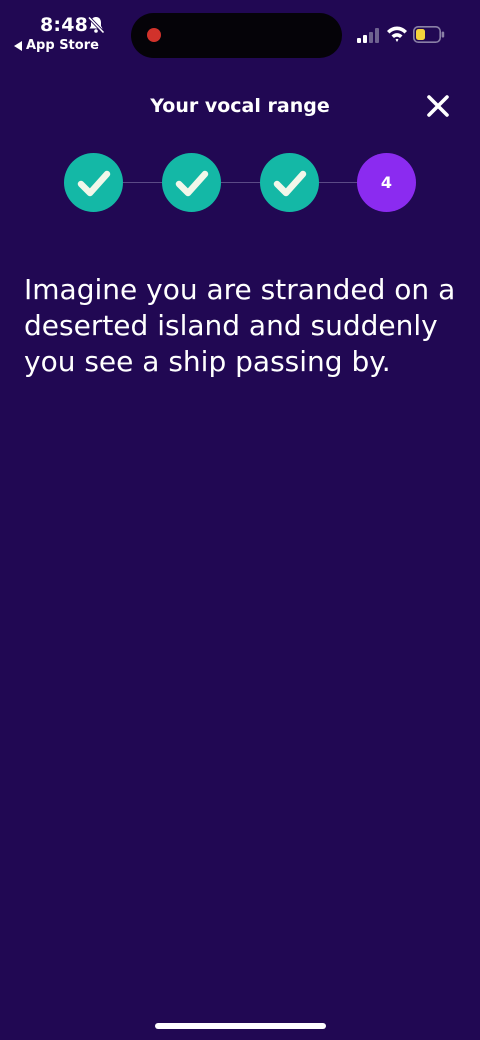 This screenshot has height=1040, width=480. I want to click on status-time: 8:48, so click(64, 25).